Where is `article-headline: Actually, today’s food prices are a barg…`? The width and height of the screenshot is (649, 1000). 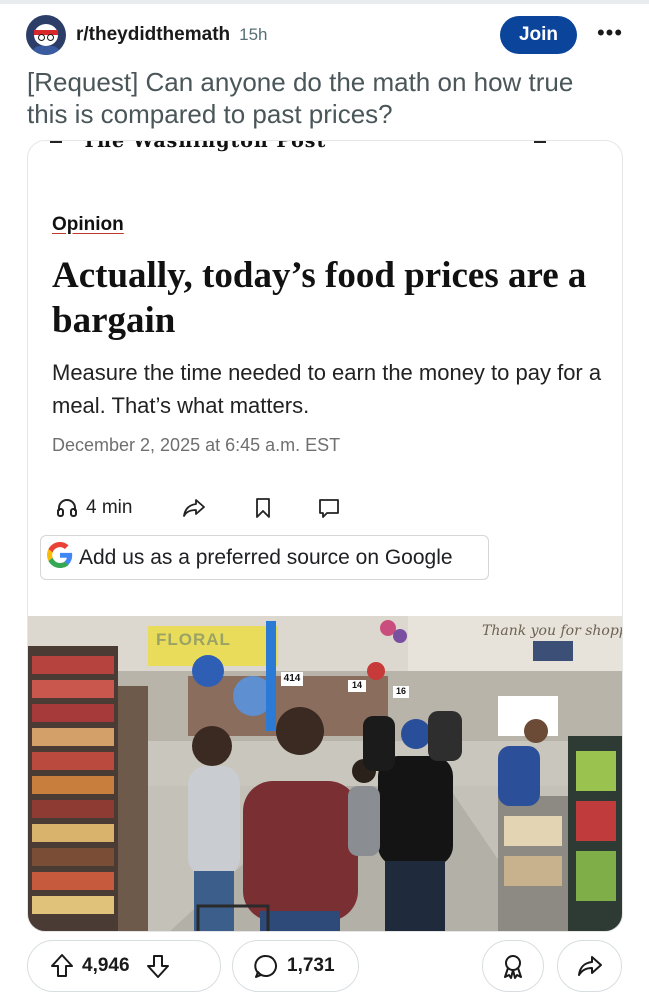
article-headline: Actually, today’s food prices are a barg… is located at coordinates (319, 298).